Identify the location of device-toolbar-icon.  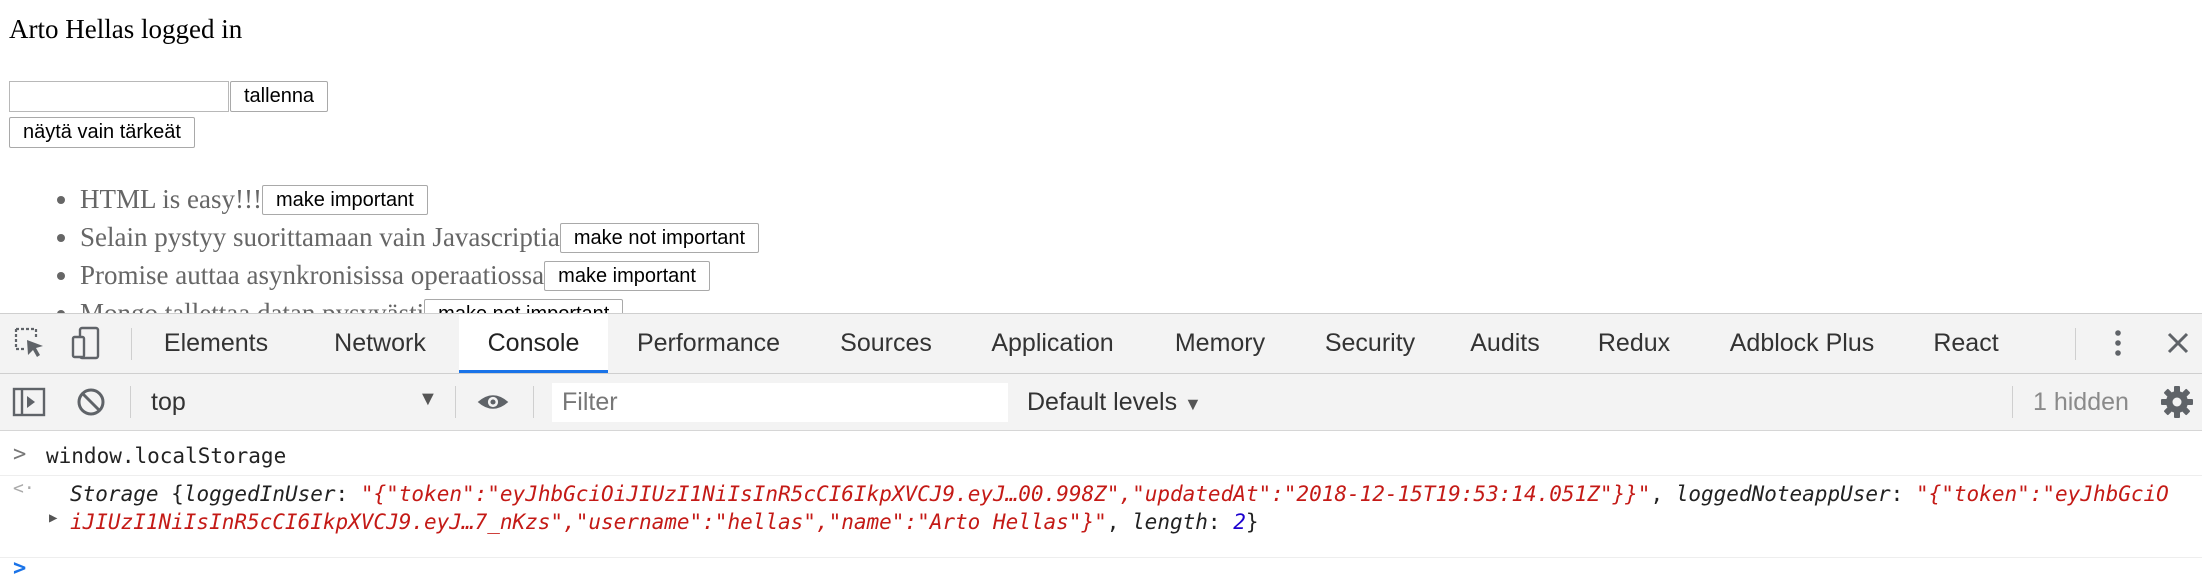
(87, 343).